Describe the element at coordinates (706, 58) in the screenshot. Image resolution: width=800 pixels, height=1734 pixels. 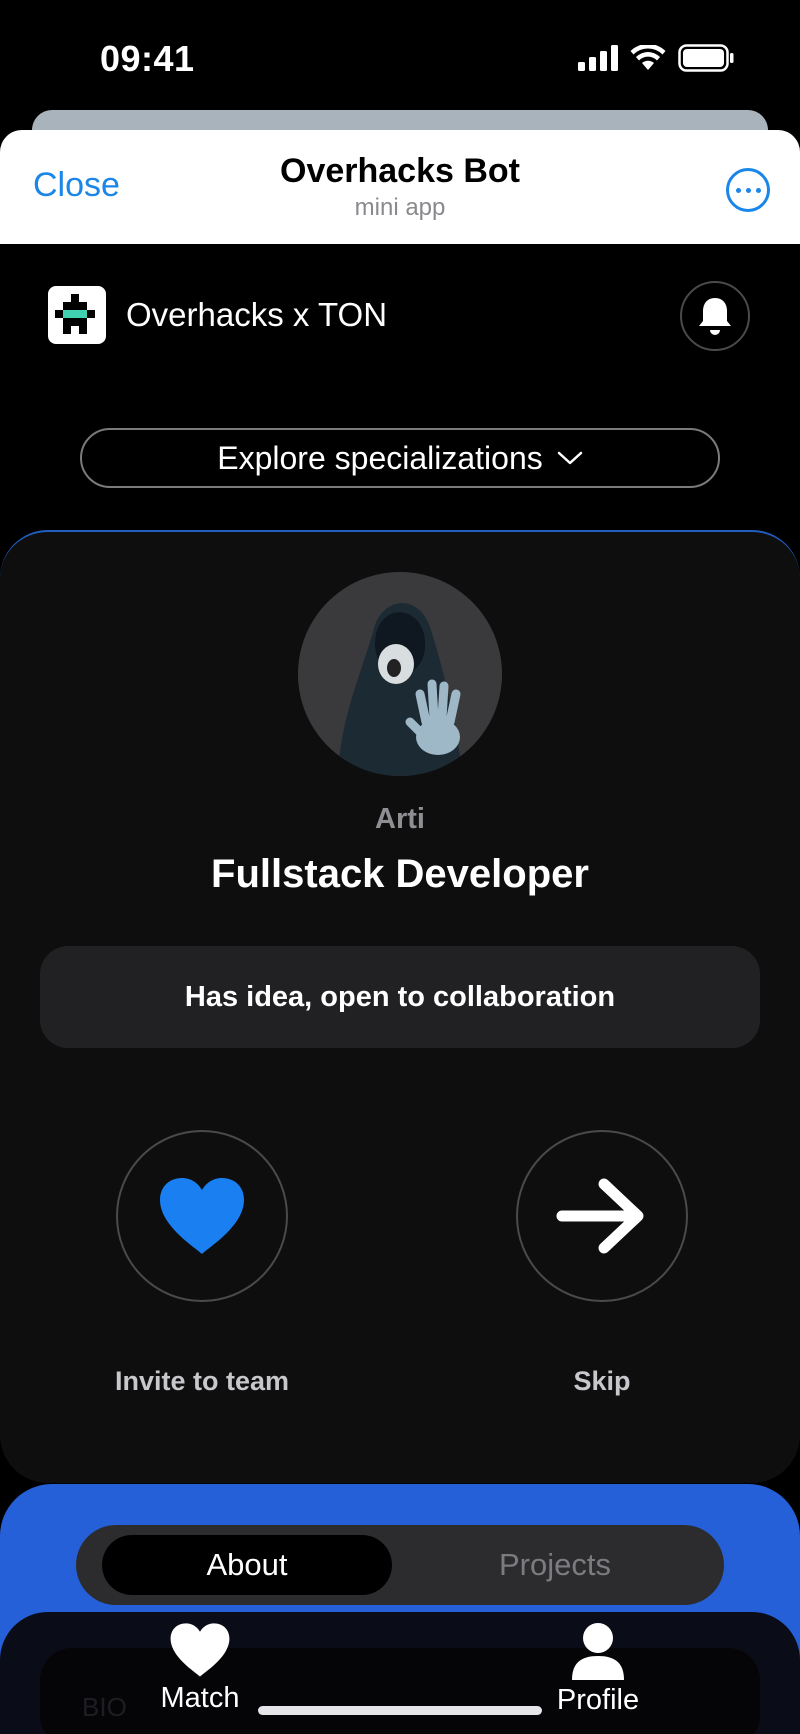
I see `battery-icon` at that location.